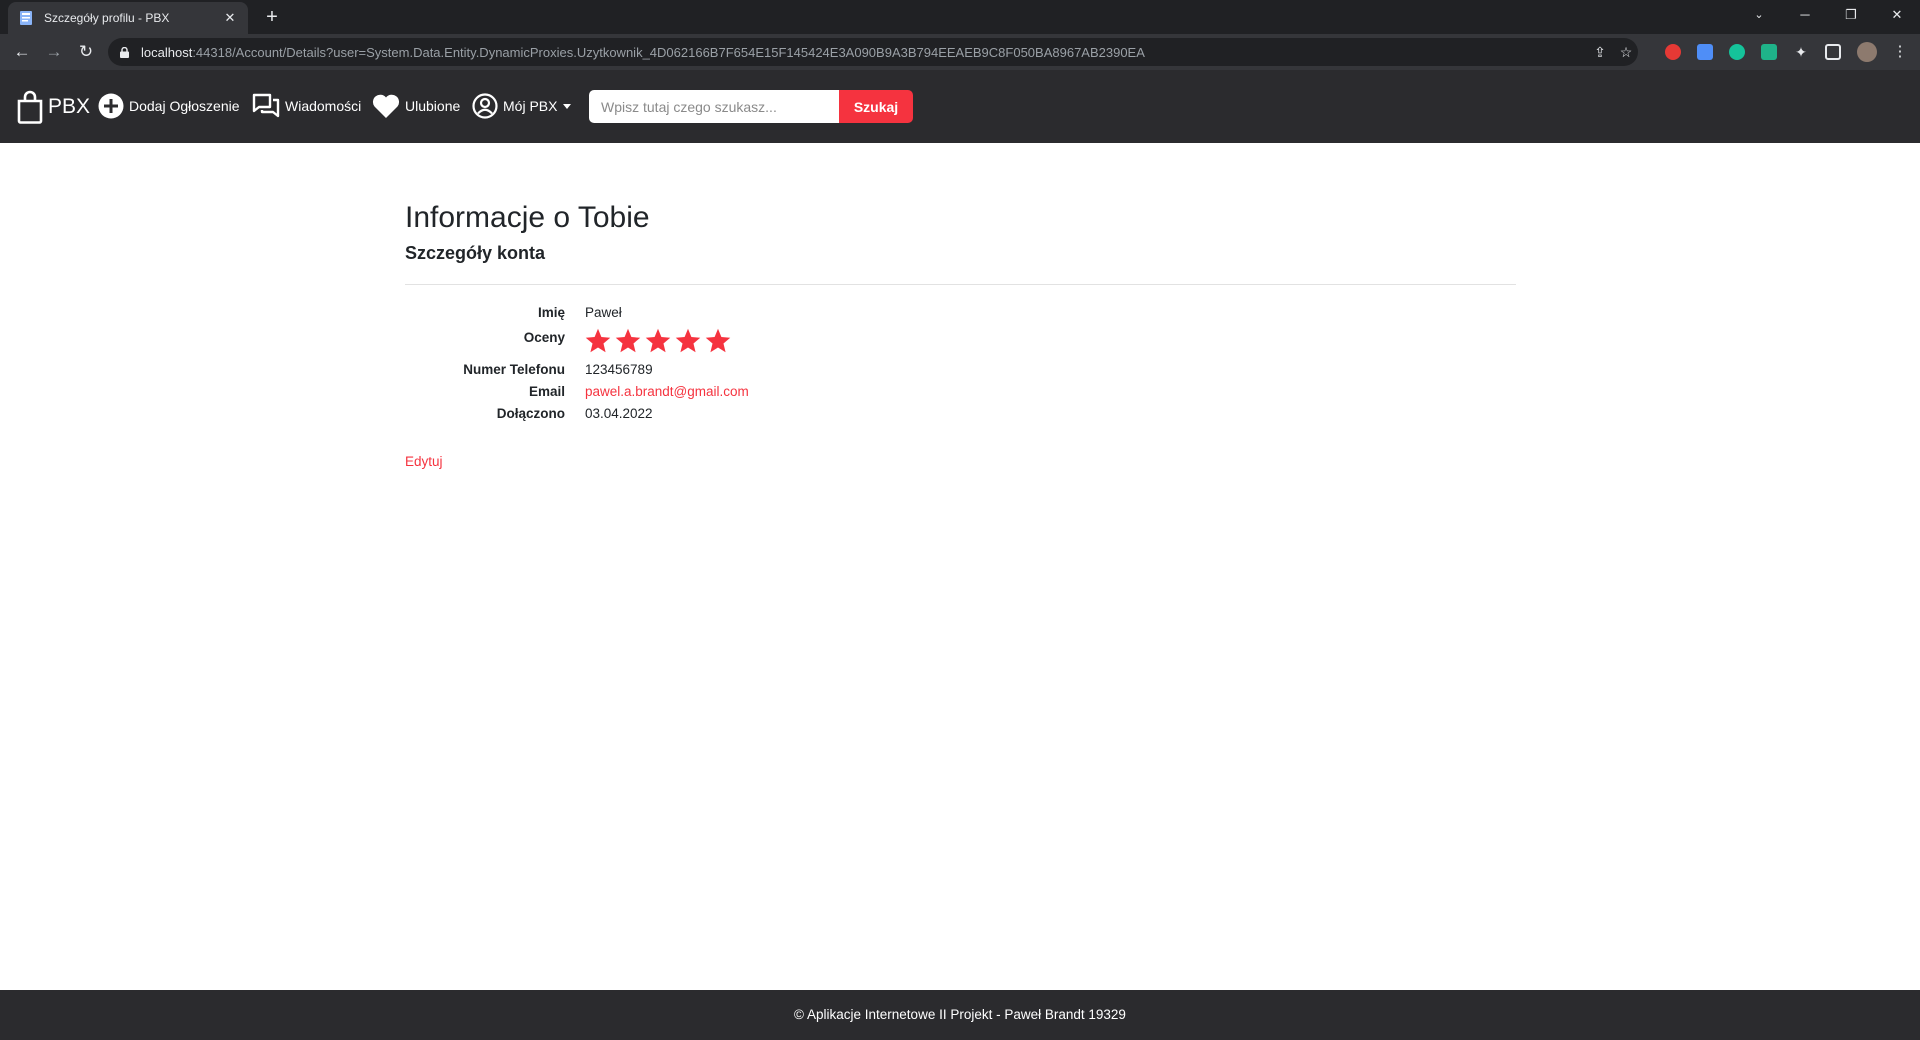 This screenshot has width=1920, height=1040. What do you see at coordinates (386, 106) in the screenshot?
I see `heart-icon` at bounding box center [386, 106].